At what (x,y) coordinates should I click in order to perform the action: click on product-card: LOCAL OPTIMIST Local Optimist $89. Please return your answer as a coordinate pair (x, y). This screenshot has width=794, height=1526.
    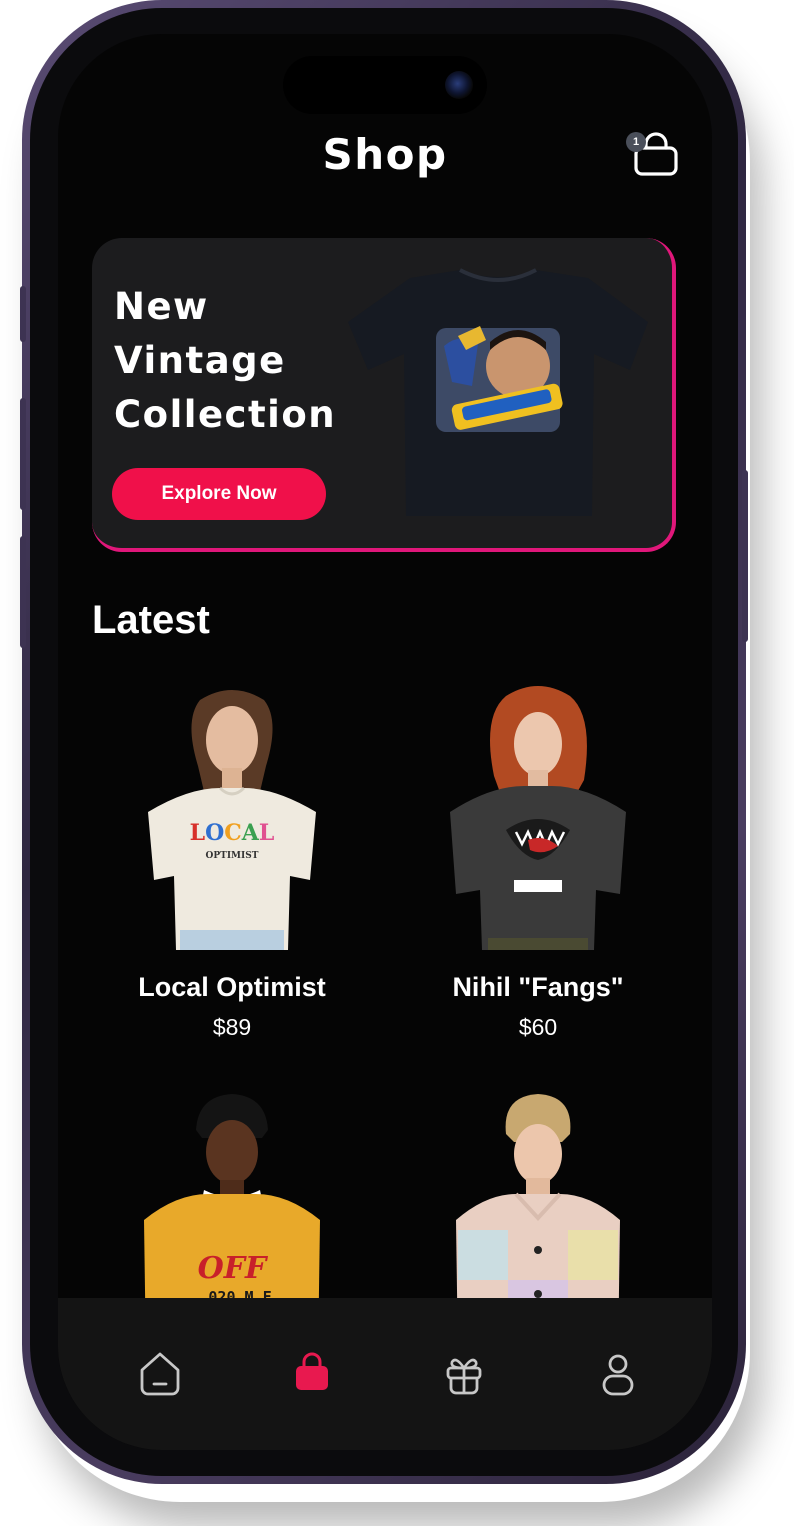
    Looking at the image, I should click on (232, 870).